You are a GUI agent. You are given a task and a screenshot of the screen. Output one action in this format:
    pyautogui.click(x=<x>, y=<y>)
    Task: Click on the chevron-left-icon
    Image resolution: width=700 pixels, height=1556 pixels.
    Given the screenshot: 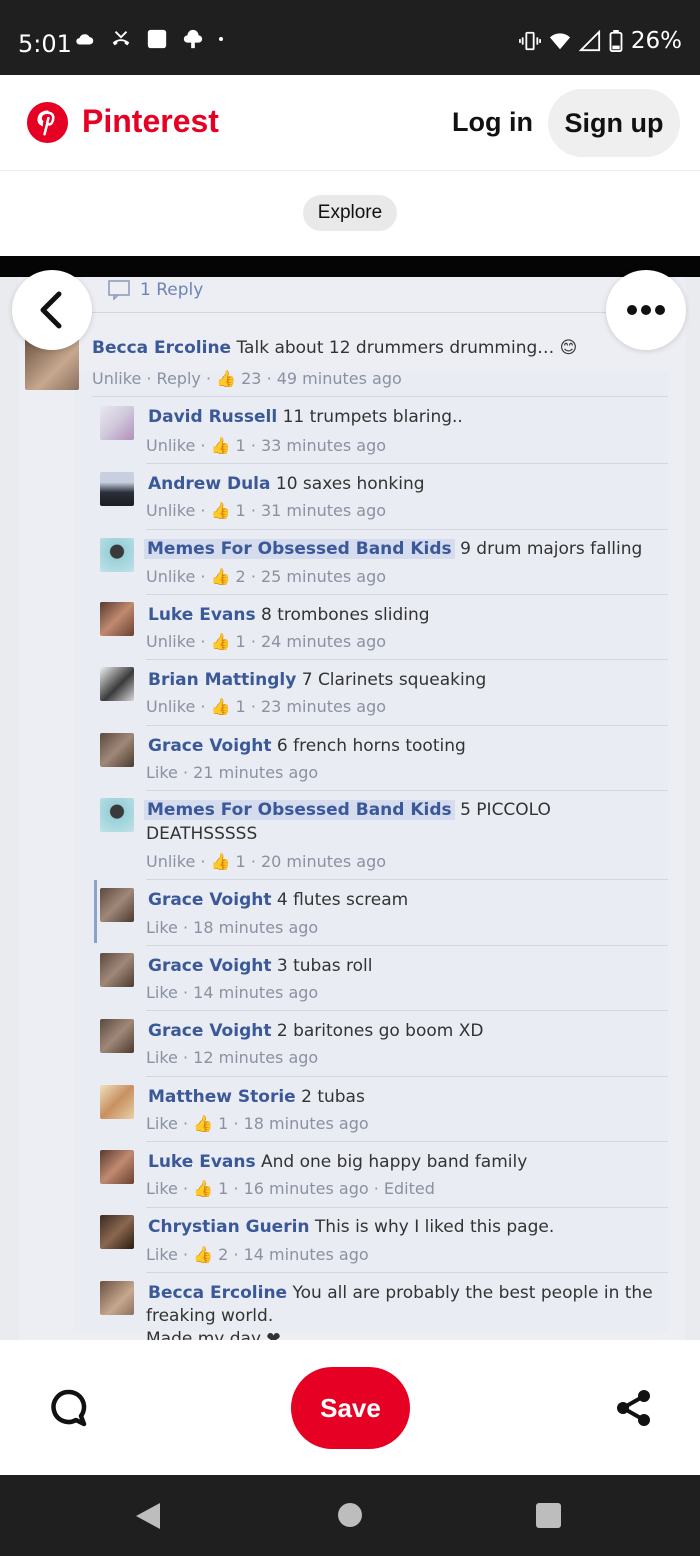 What is the action you would take?
    pyautogui.click(x=51, y=310)
    